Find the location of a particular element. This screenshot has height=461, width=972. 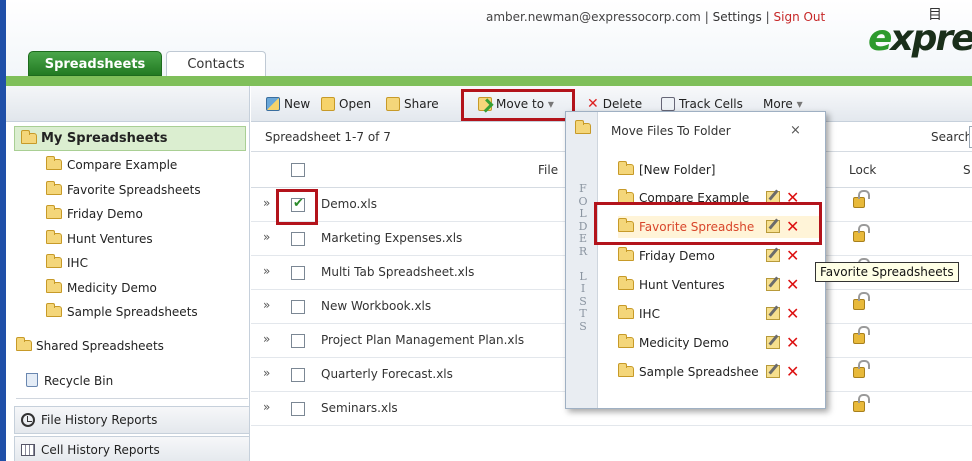

side-letter: O is located at coordinates (583, 201).